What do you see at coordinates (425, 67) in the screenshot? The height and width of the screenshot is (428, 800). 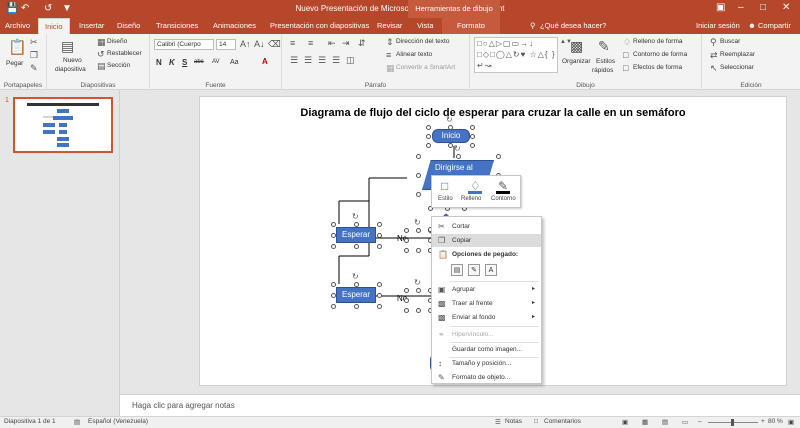 I see `smartart-button: Convertir a SmartArt` at bounding box center [425, 67].